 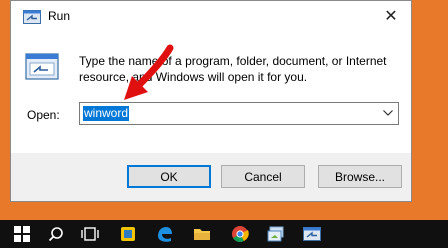 I want to click on run-icon, so click(x=32, y=17).